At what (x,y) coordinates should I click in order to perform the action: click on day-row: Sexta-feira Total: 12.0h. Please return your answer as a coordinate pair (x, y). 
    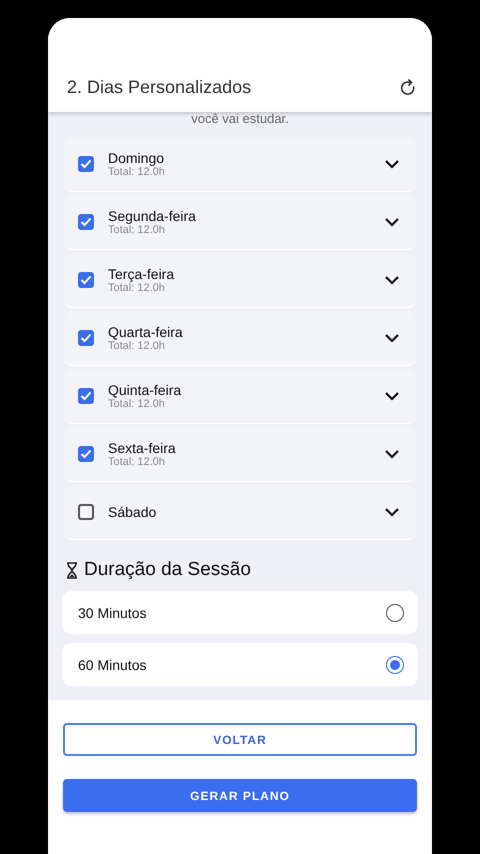
    Looking at the image, I should click on (240, 454).